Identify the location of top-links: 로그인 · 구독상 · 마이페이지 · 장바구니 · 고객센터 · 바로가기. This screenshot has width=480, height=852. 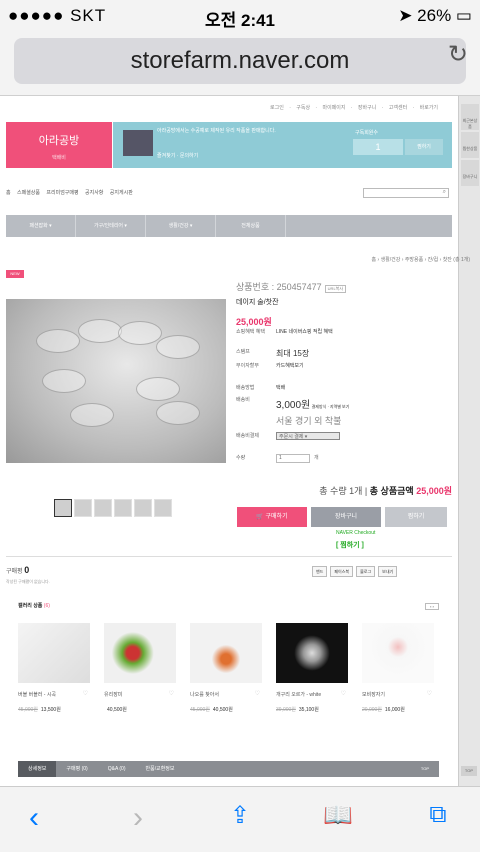
(354, 107).